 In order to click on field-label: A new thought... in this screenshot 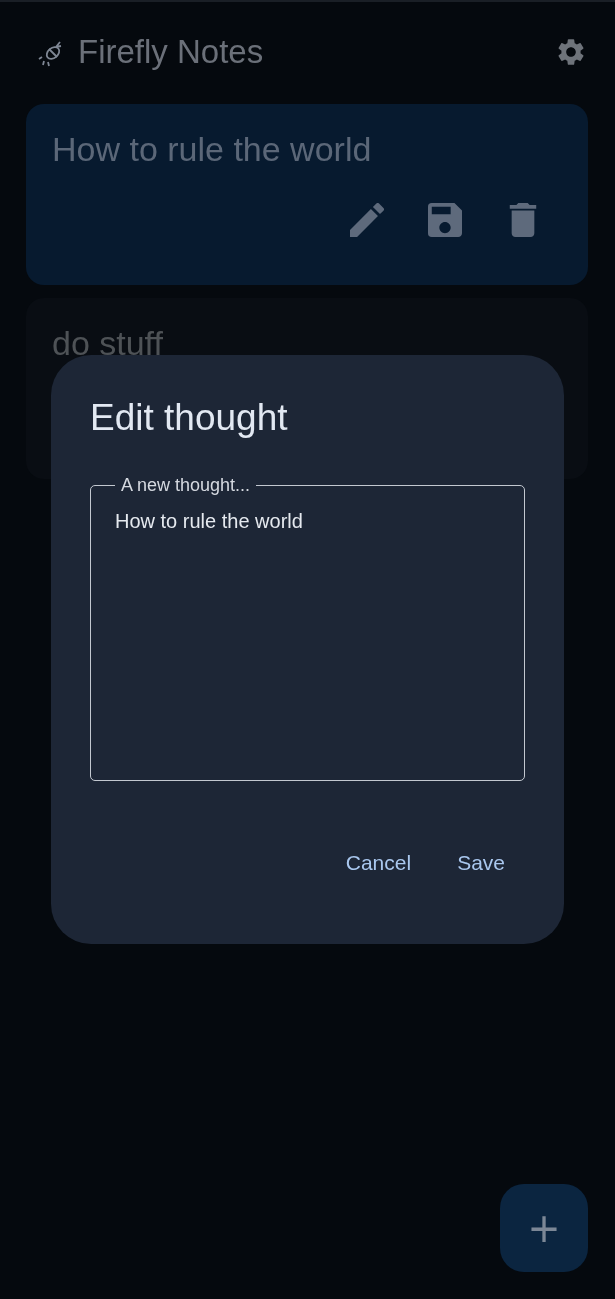, I will do `click(186, 485)`.